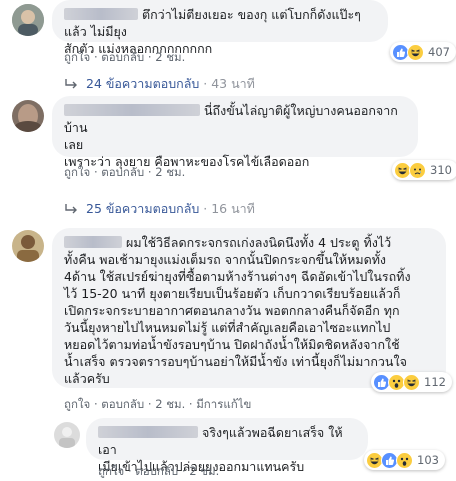 The width and height of the screenshot is (456, 481). I want to click on reaction-summary: 103, so click(404, 460).